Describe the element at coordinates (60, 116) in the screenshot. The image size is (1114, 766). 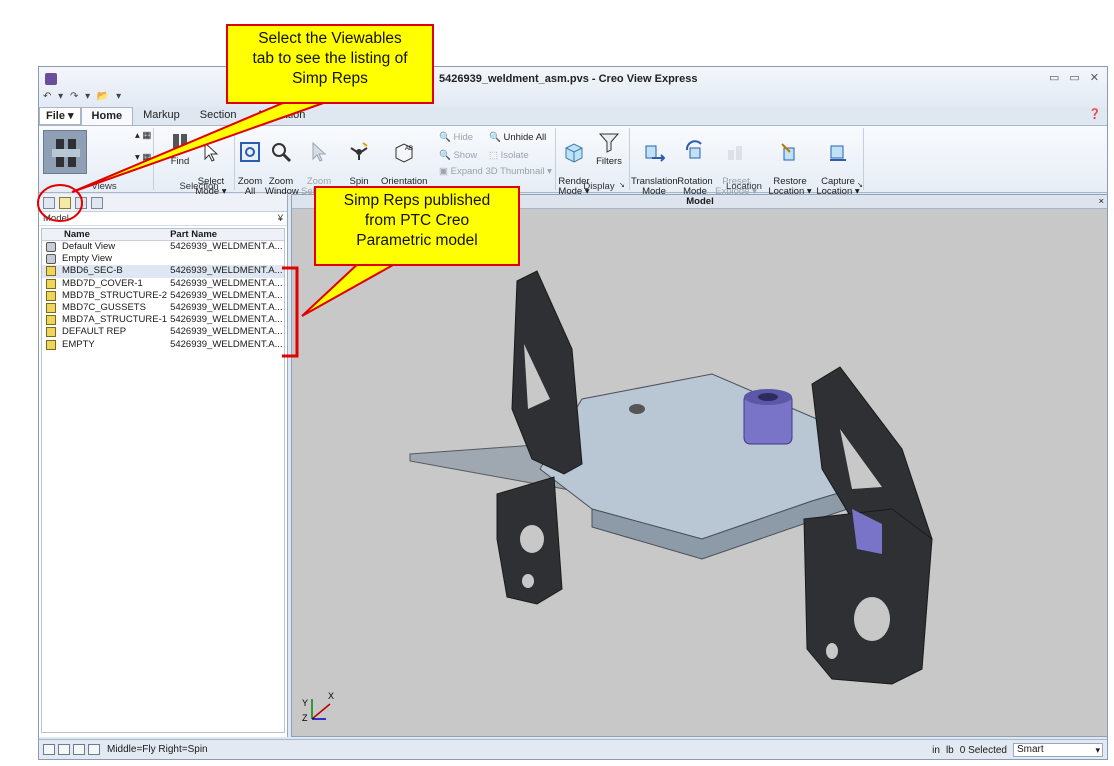
I see `tab-file: File ▾` at that location.